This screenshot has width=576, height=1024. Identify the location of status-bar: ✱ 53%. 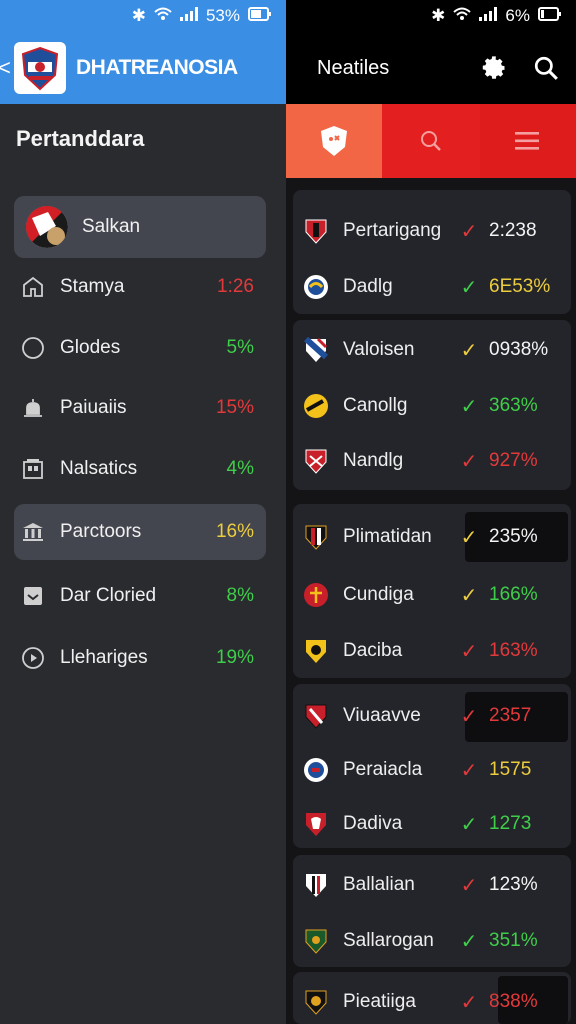
(143, 16).